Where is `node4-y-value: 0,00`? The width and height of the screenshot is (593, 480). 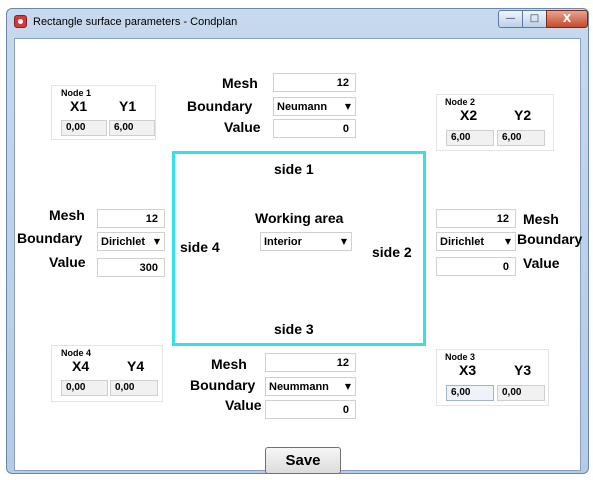
node4-y-value: 0,00 is located at coordinates (134, 388).